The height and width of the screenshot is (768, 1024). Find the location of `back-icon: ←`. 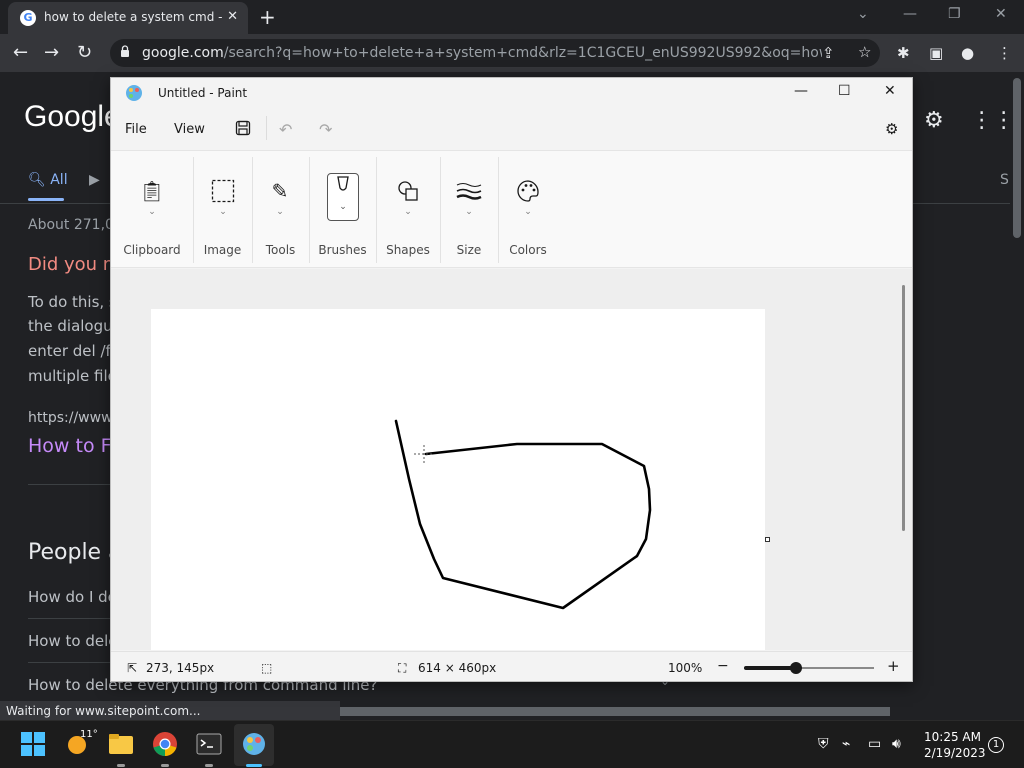

back-icon: ← is located at coordinates (20, 52).